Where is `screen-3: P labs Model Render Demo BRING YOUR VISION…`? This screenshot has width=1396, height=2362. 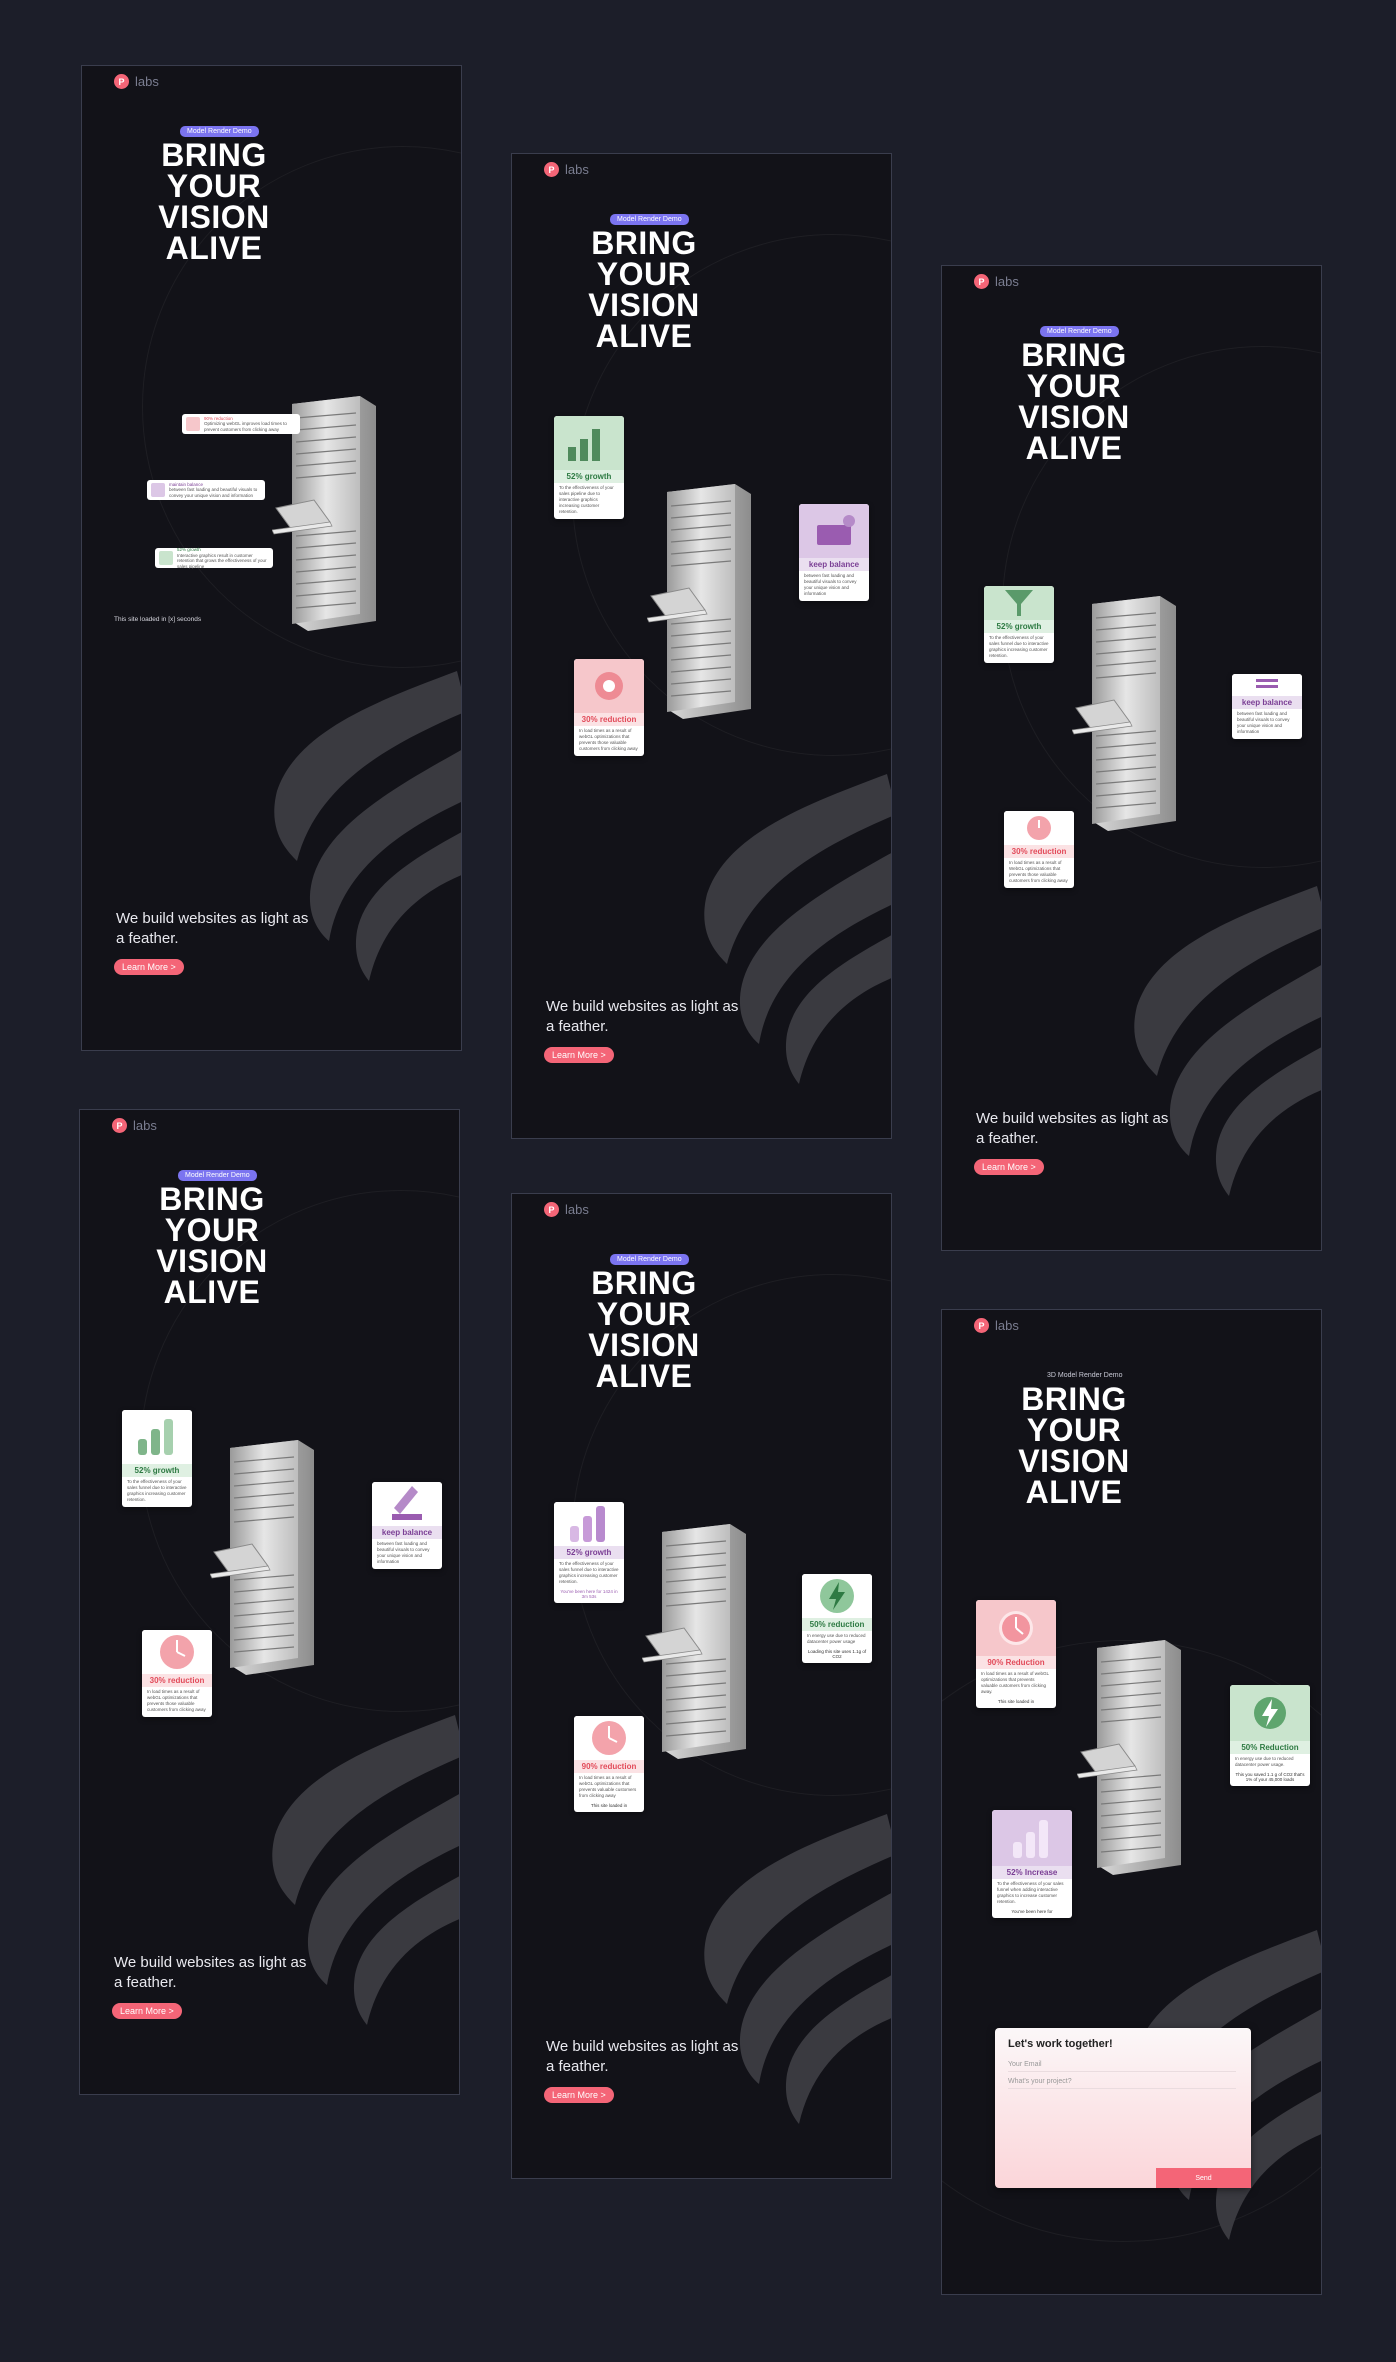 screen-3: P labs Model Render Demo BRING YOUR VISION… is located at coordinates (1131, 758).